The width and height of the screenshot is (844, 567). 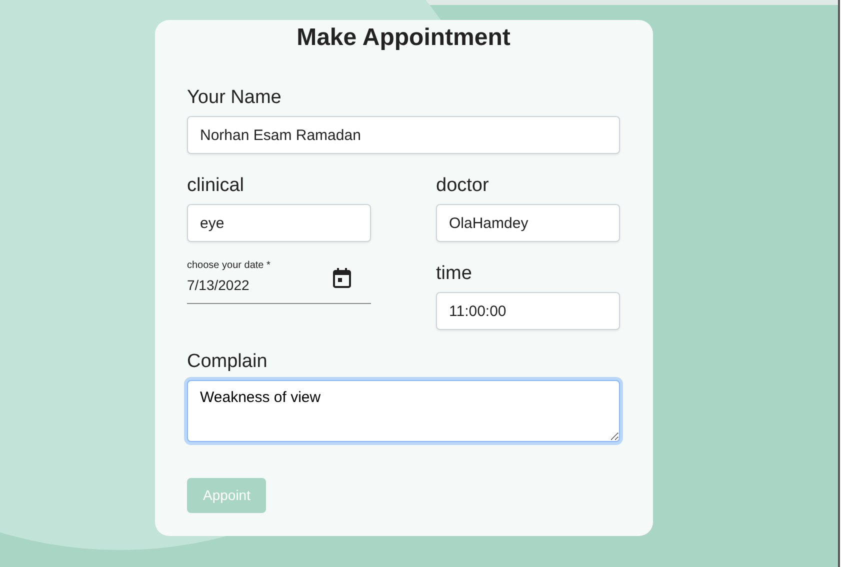 What do you see at coordinates (528, 311) in the screenshot?
I see `time-field: 11:00:00` at bounding box center [528, 311].